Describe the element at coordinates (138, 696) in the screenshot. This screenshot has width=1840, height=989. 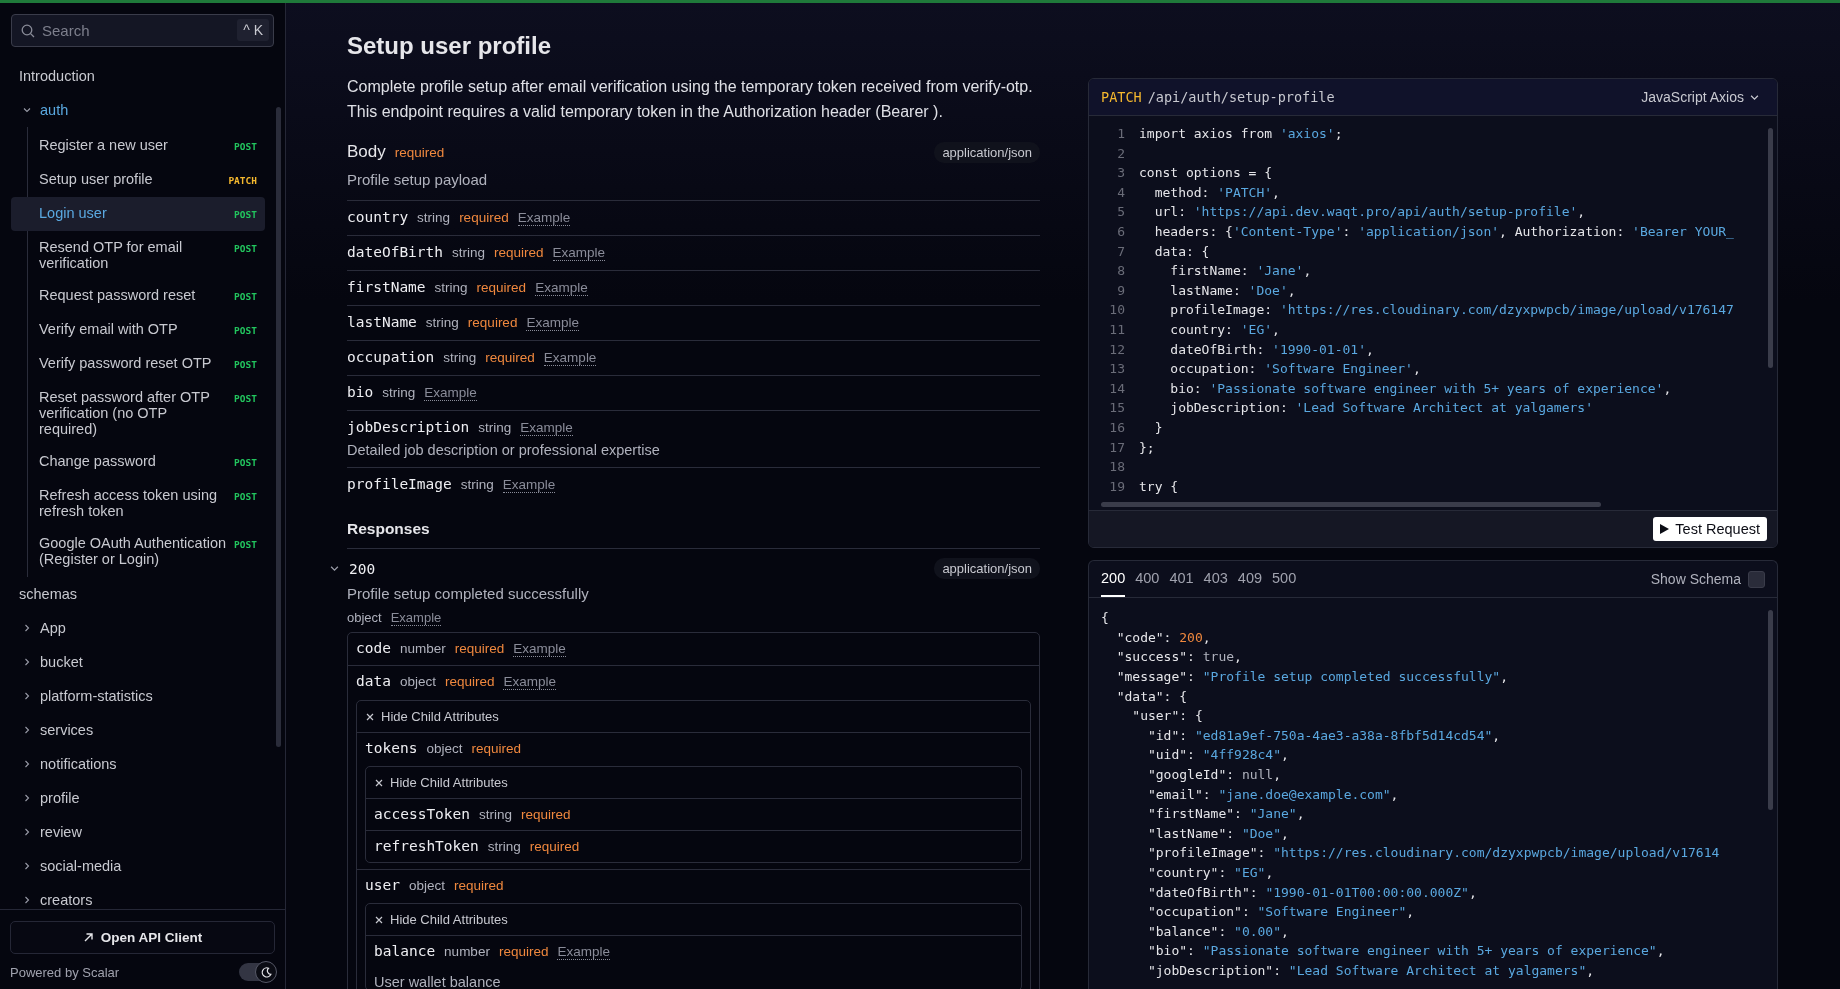
I see `sidebar-group: platform-statistics` at that location.